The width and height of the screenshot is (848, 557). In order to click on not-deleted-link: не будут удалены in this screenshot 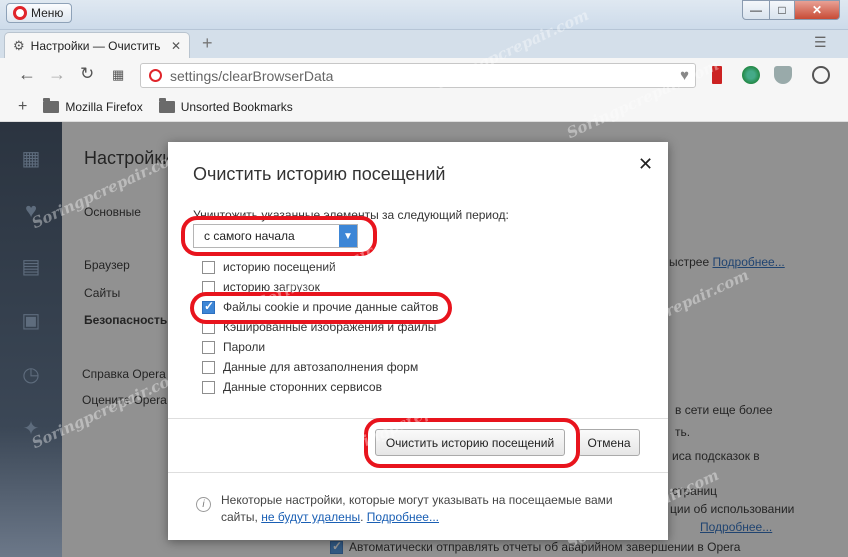, I will do `click(310, 517)`.